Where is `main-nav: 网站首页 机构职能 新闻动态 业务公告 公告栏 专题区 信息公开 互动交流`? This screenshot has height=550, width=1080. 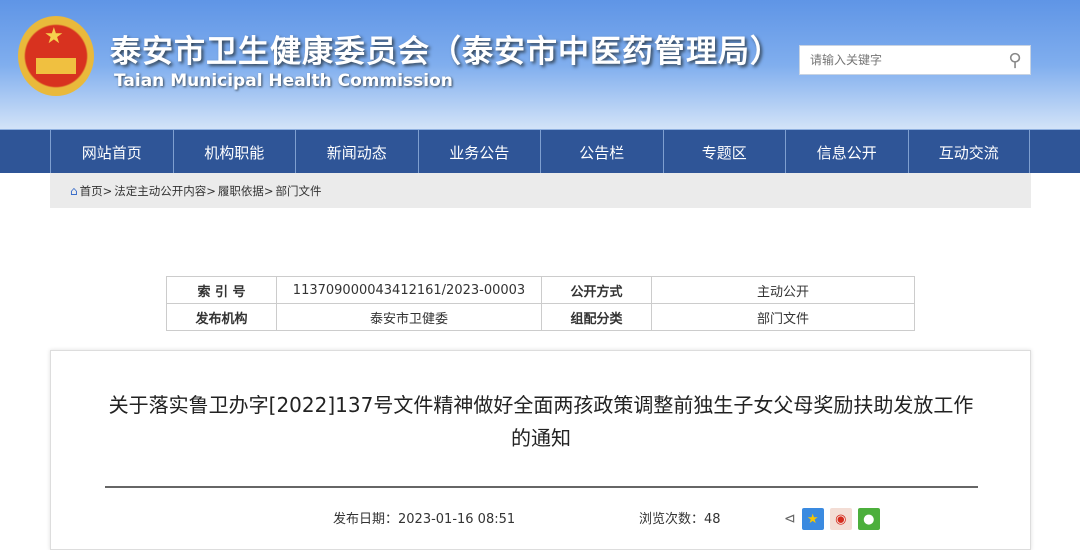
main-nav: 网站首页 机构职能 新闻动态 业务公告 公告栏 专题区 信息公开 互动交流 is located at coordinates (540, 151).